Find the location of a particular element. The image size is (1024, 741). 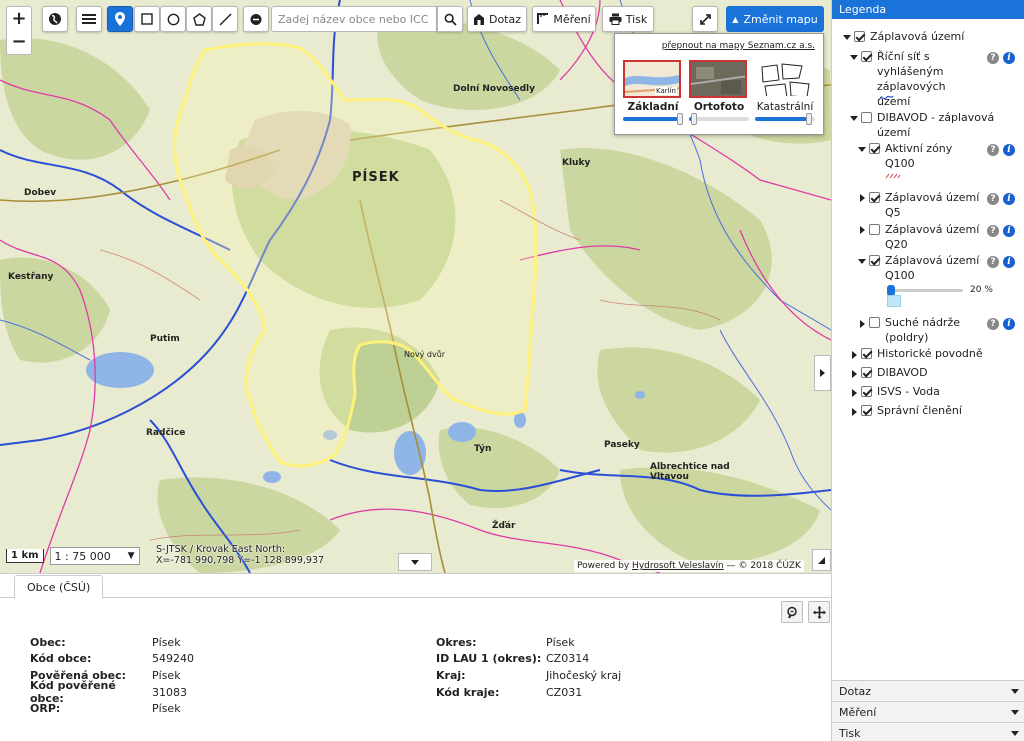

toggle-bottom-panel-button is located at coordinates (415, 562).